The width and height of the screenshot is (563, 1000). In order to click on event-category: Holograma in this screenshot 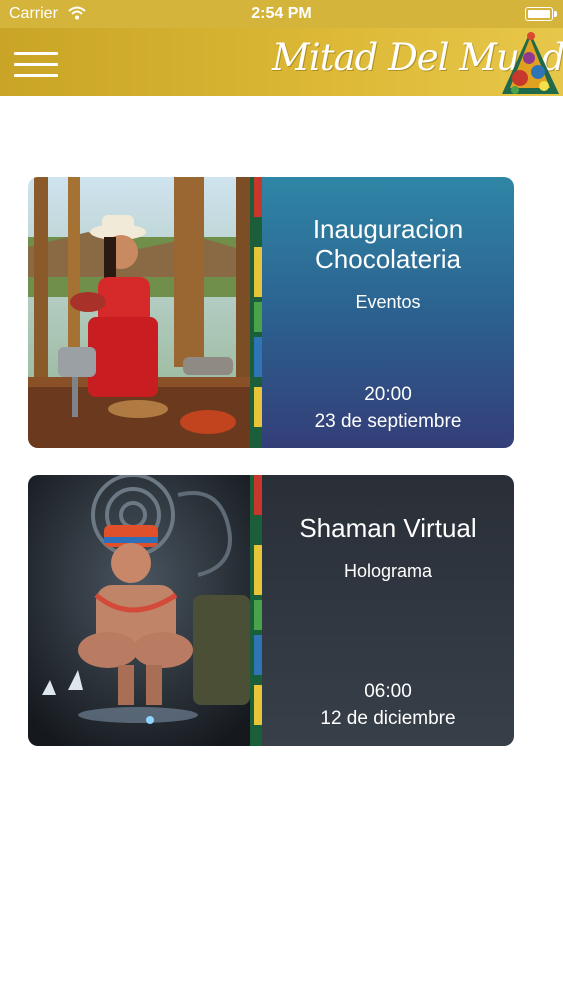, I will do `click(388, 571)`.